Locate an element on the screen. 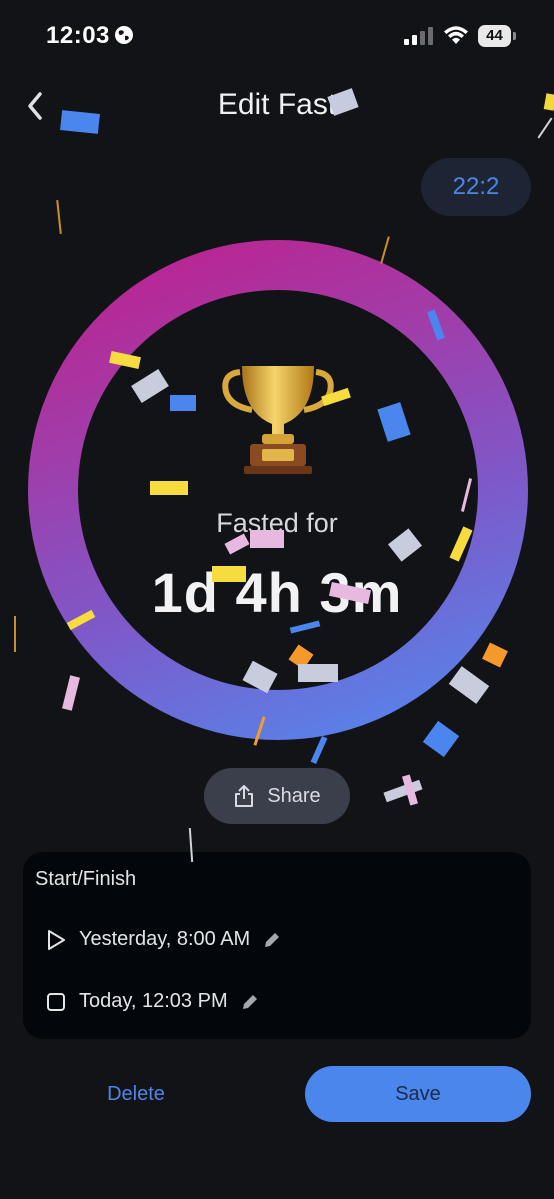 The height and width of the screenshot is (1199, 554). battery-level: 44 is located at coordinates (494, 35).